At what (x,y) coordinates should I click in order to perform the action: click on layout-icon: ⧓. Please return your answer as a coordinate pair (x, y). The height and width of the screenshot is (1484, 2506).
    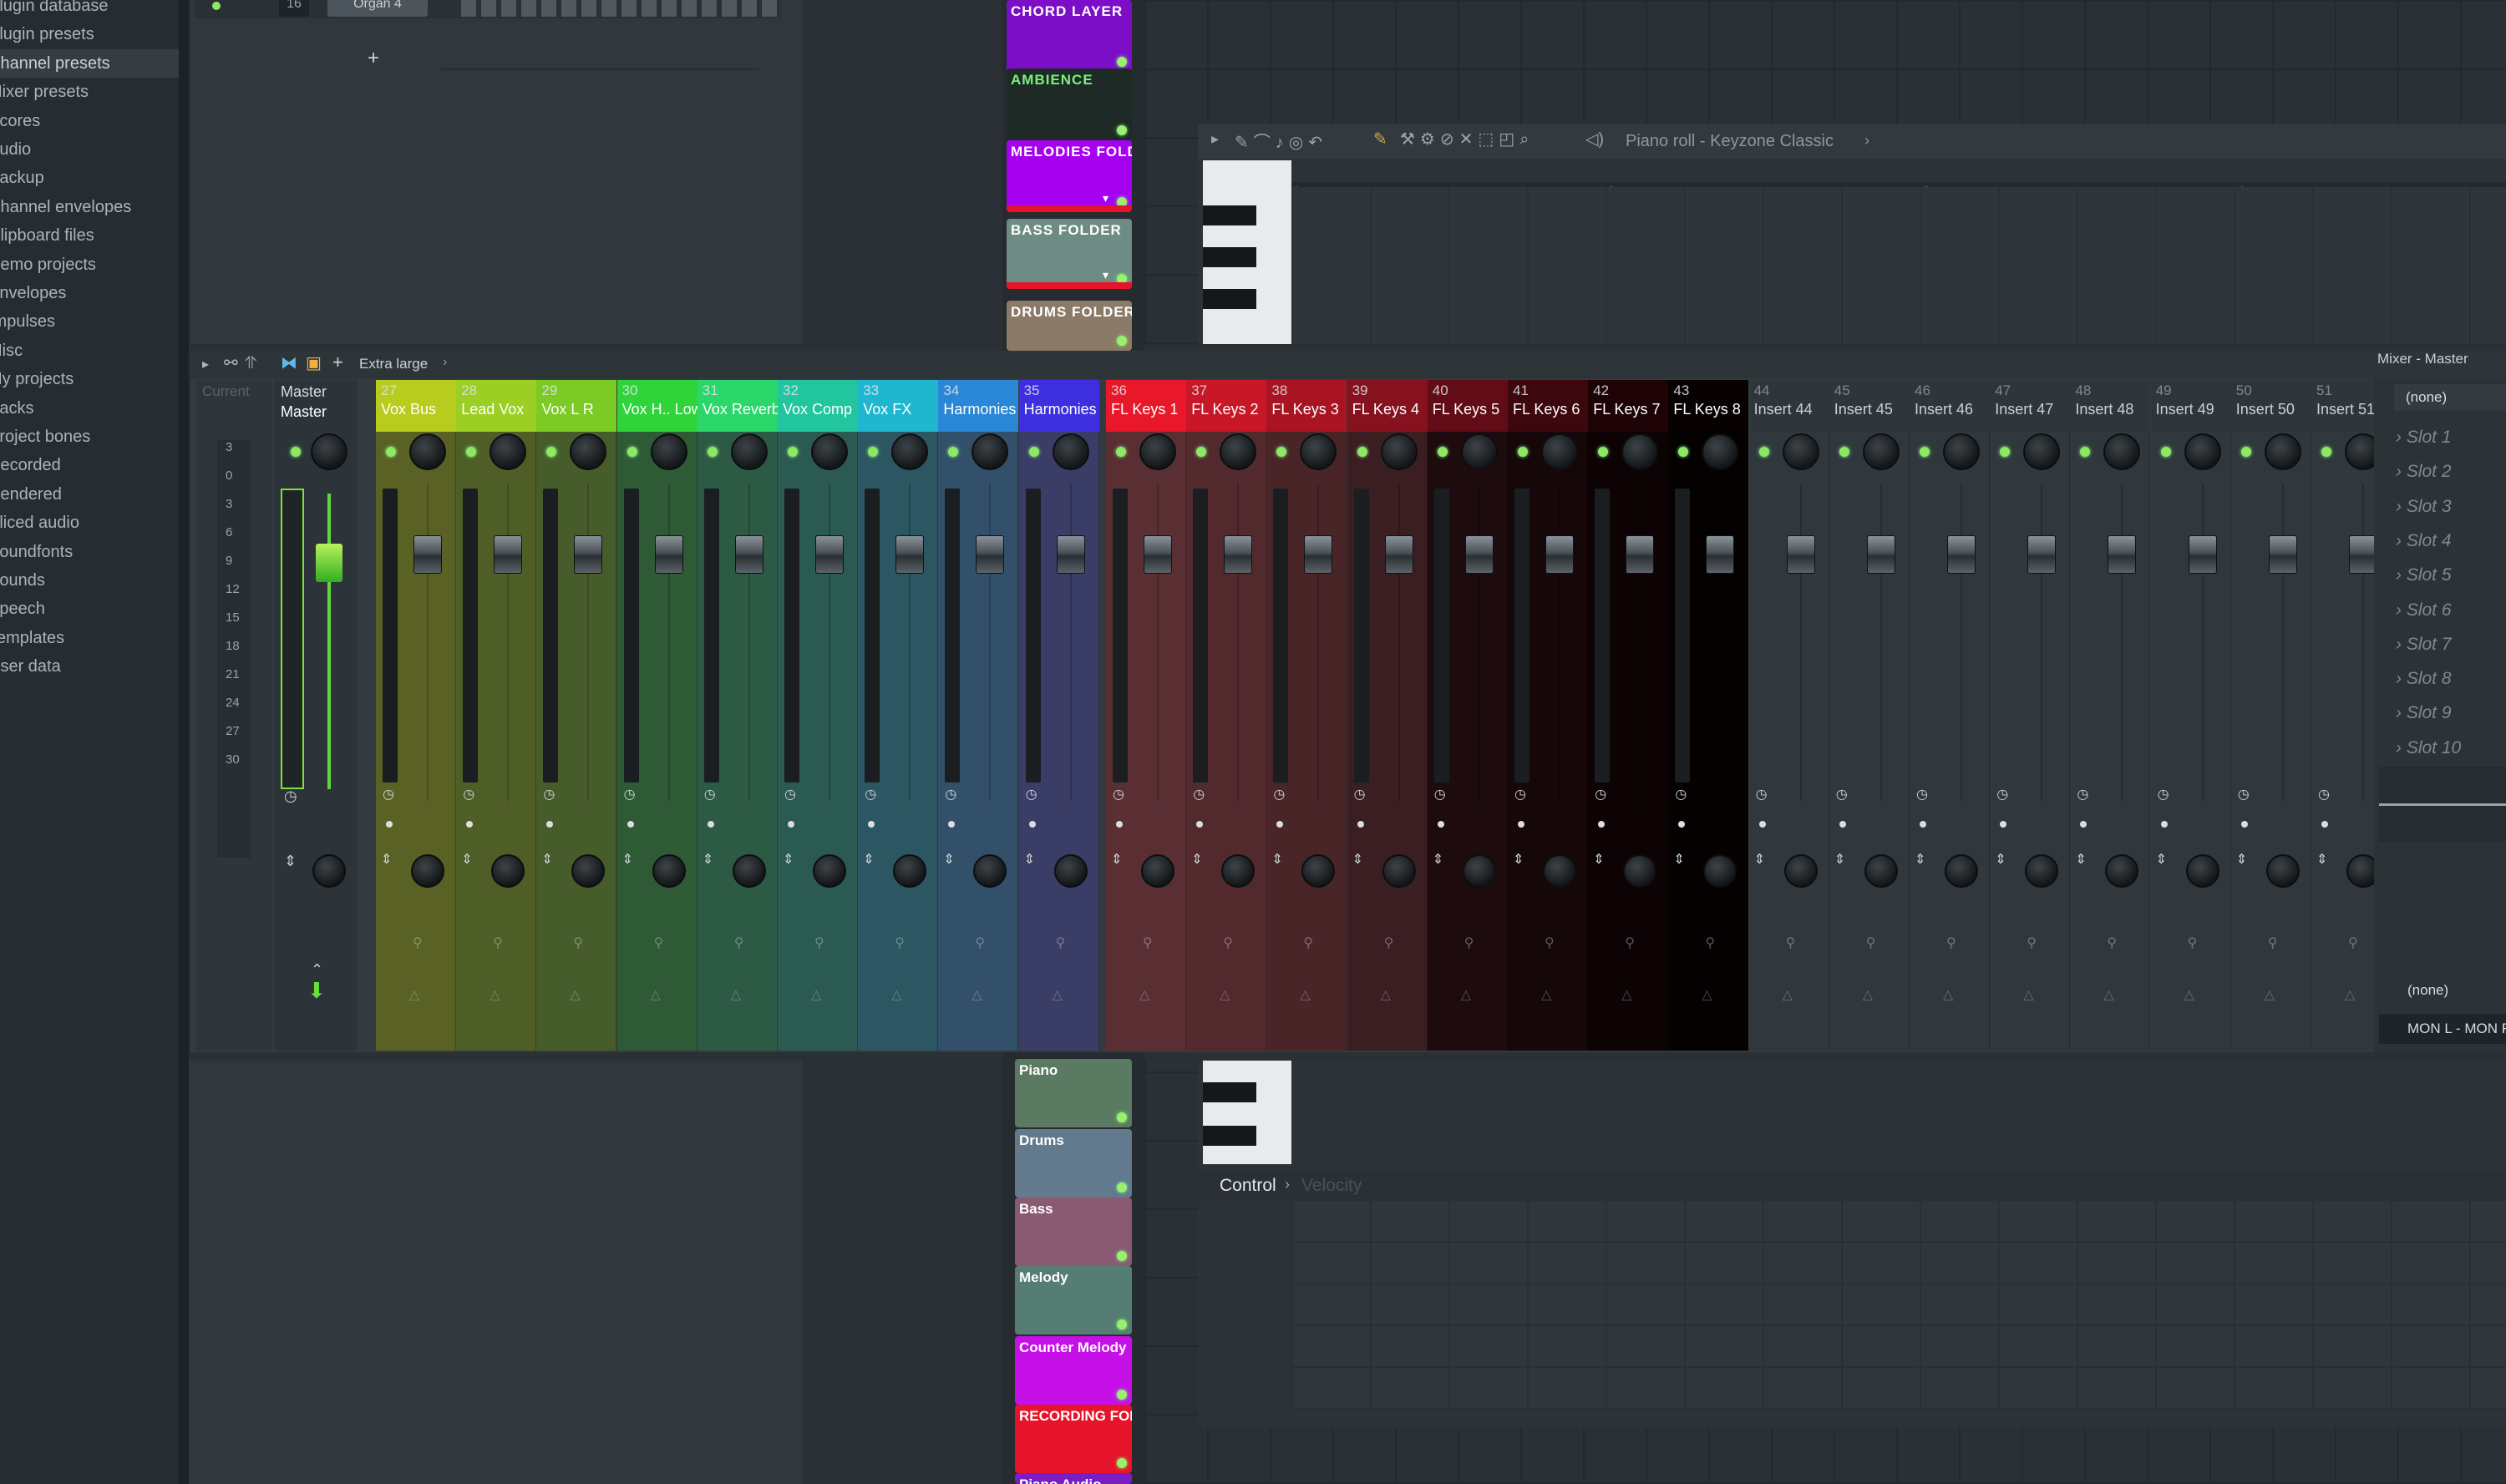
    Looking at the image, I should click on (289, 363).